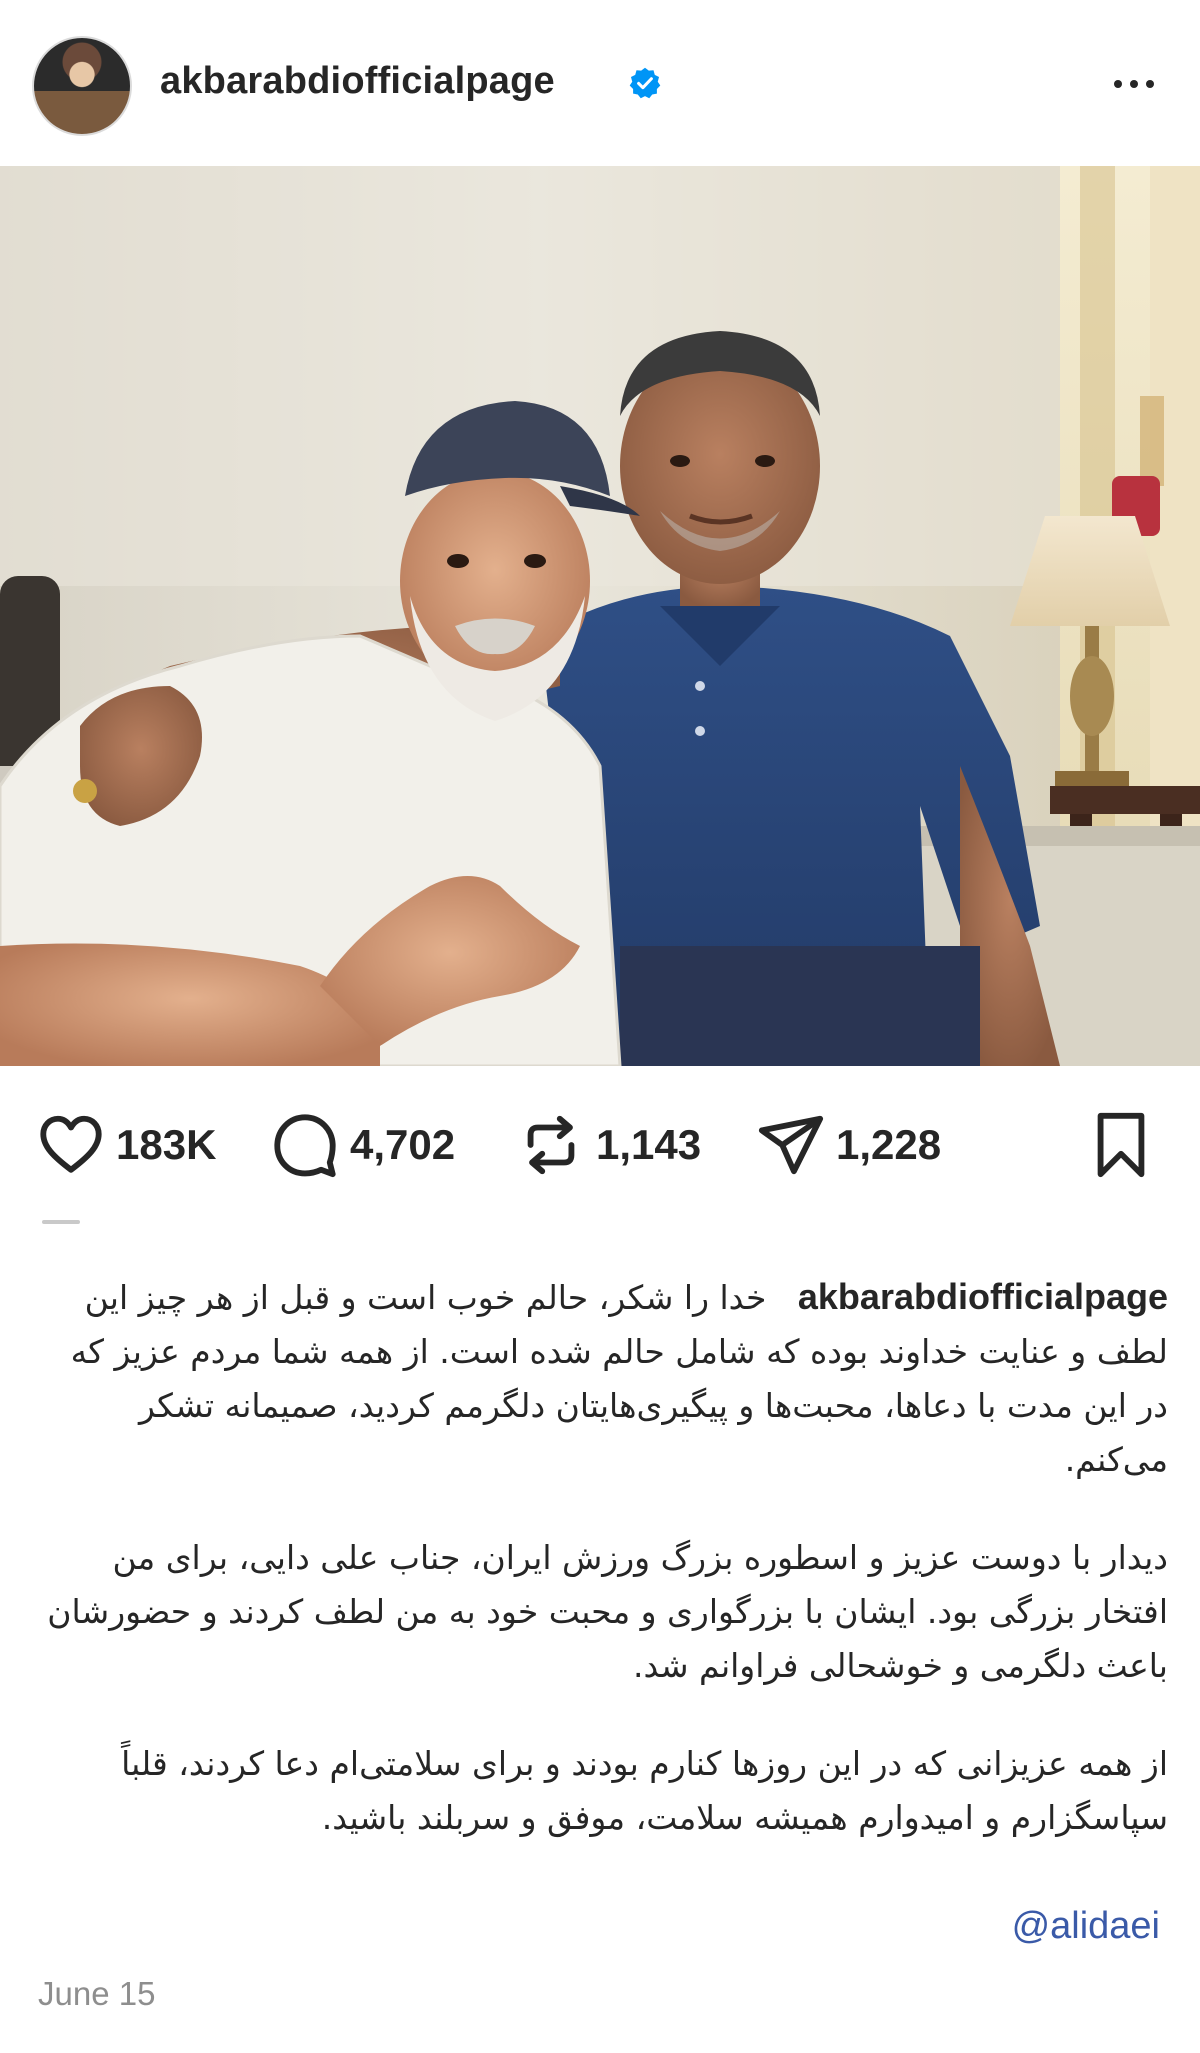 The width and height of the screenshot is (1200, 2053). I want to click on mention-link: @alidaei, so click(1086, 1926).